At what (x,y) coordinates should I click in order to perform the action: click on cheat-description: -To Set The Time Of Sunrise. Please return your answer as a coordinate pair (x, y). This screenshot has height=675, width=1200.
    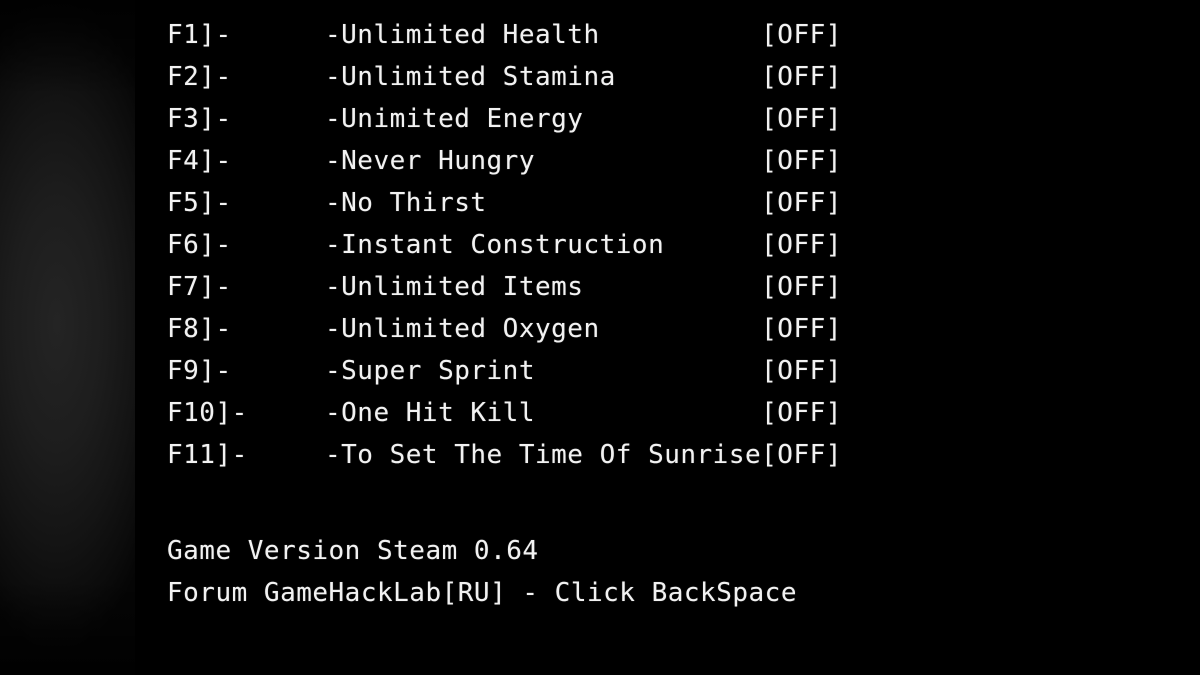
    Looking at the image, I should click on (543, 455).